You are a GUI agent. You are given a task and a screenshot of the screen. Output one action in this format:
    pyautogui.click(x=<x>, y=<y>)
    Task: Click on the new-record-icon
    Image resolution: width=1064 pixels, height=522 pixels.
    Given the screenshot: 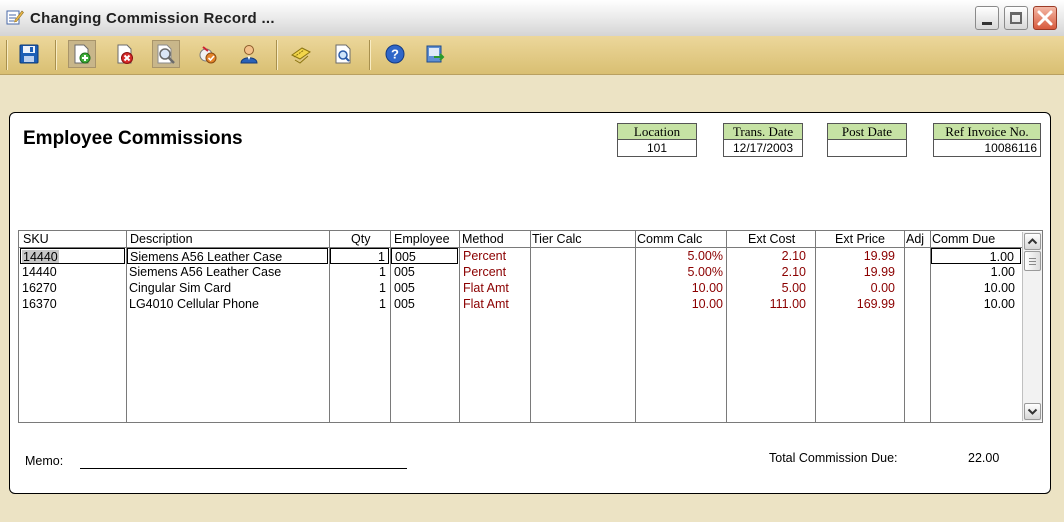 What is the action you would take?
    pyautogui.click(x=82, y=54)
    